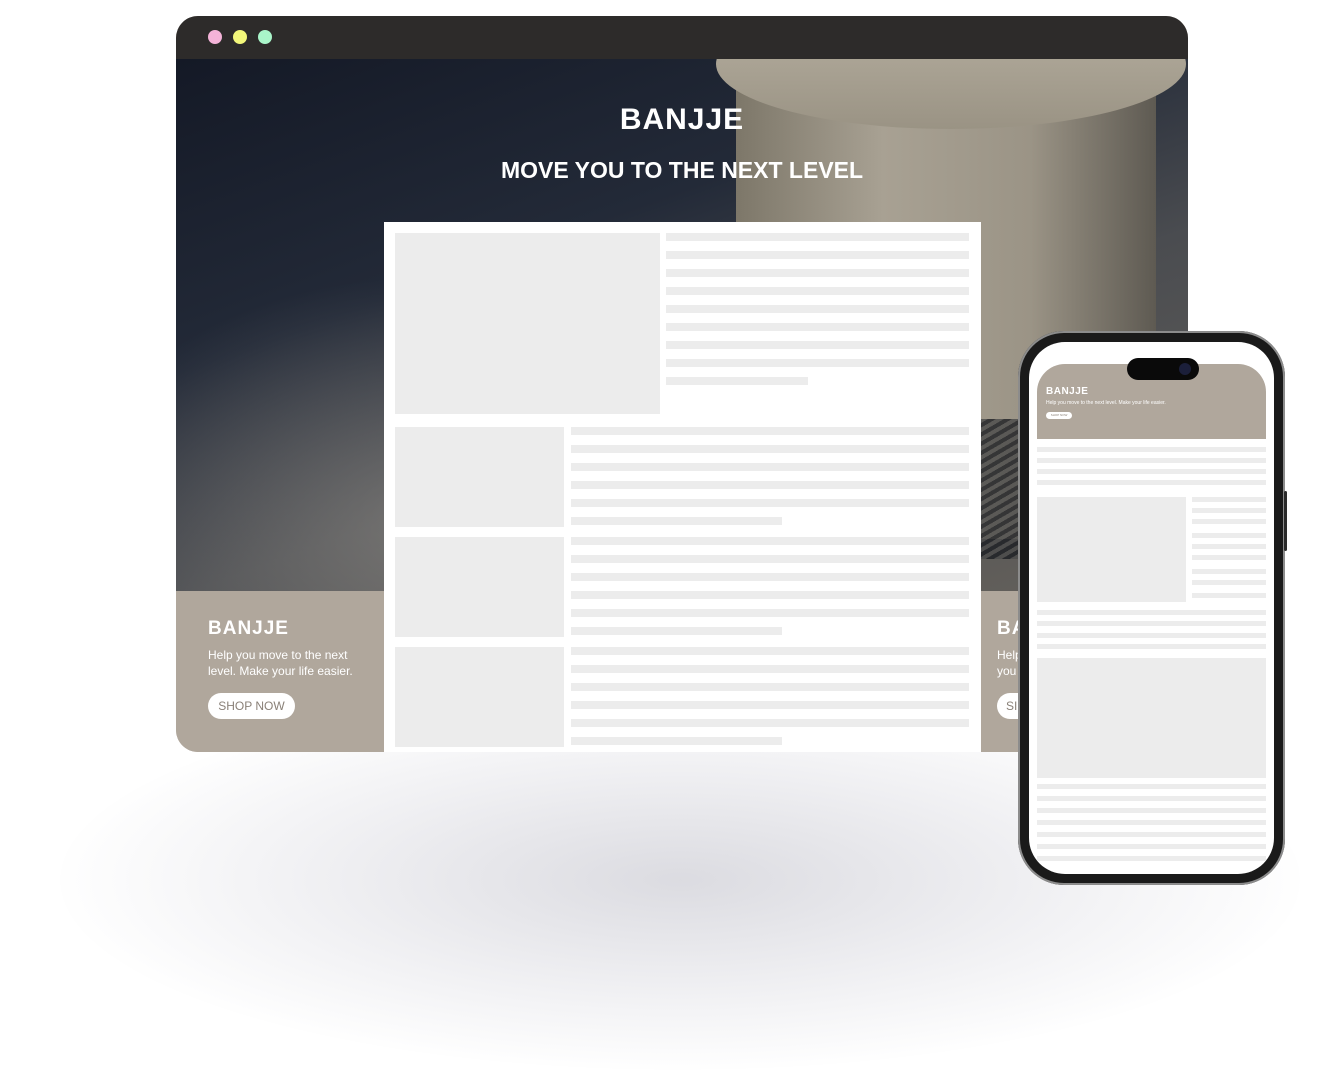  Describe the element at coordinates (1067, 391) in the screenshot. I see `mobile-brand: BANJJE` at that location.